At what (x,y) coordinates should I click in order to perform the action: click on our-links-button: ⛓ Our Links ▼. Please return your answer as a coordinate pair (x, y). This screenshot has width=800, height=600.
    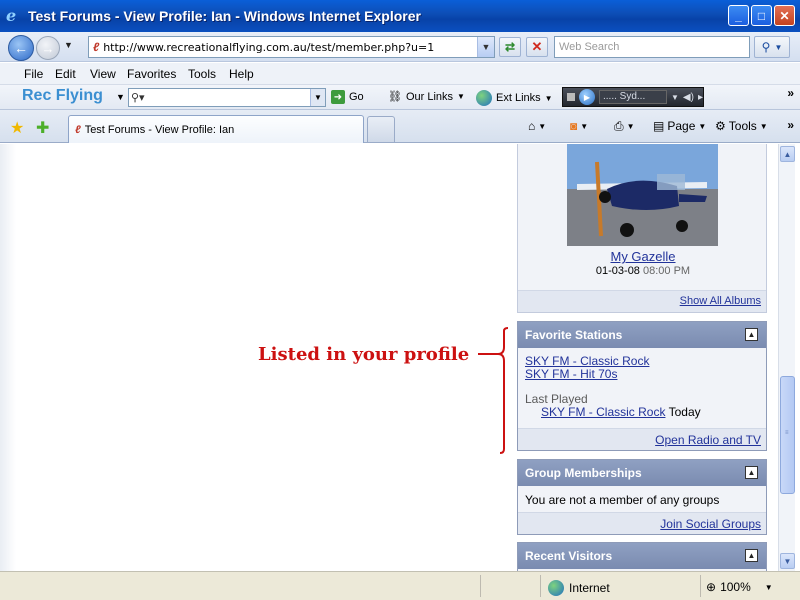
    Looking at the image, I should click on (426, 97).